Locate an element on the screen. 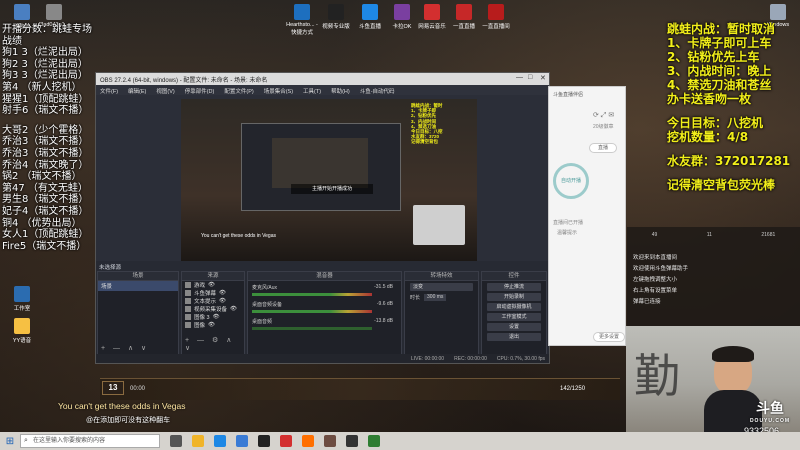  douyu-settings-button: 更多设置 is located at coordinates (609, 337).